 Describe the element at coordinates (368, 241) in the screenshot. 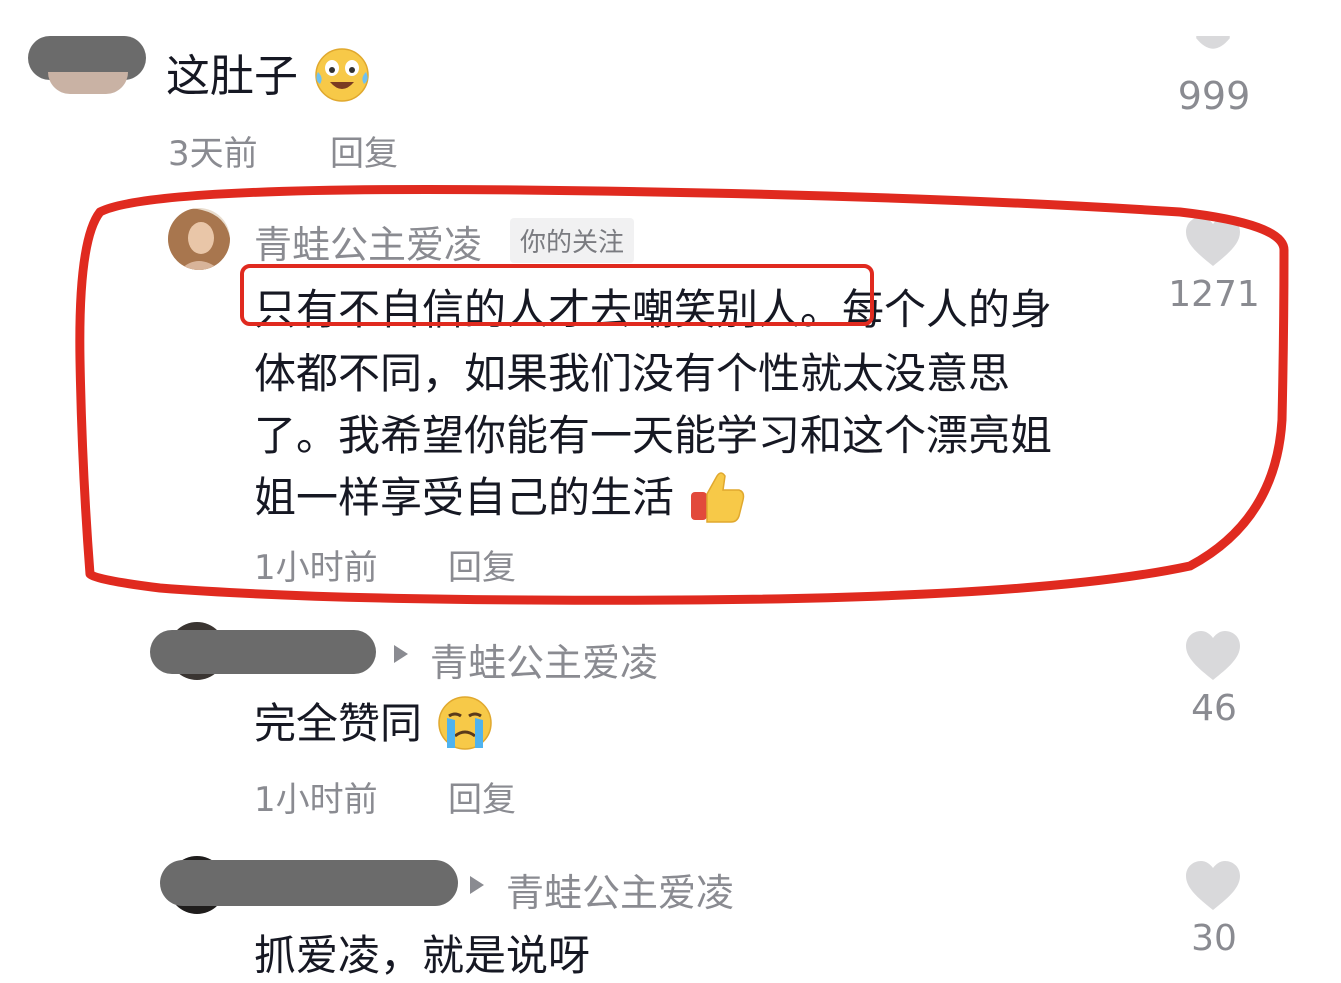

I see `username: 青蛙公主爱凌` at that location.